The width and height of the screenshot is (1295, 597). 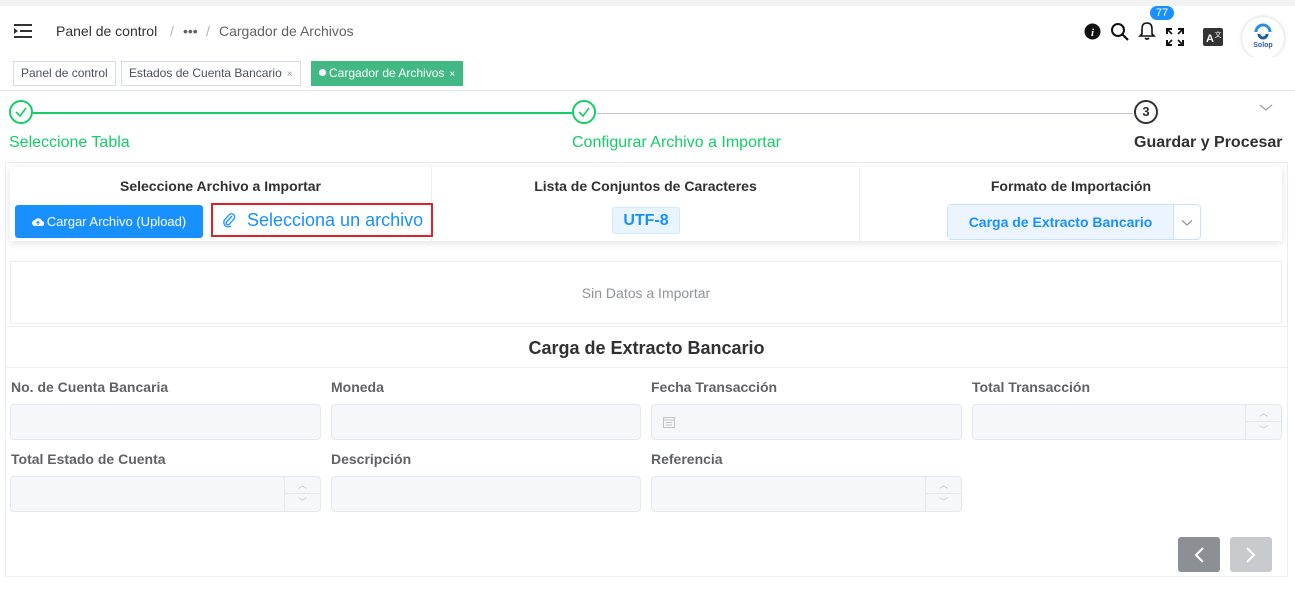 What do you see at coordinates (486, 422) in the screenshot?
I see `currency-input` at bounding box center [486, 422].